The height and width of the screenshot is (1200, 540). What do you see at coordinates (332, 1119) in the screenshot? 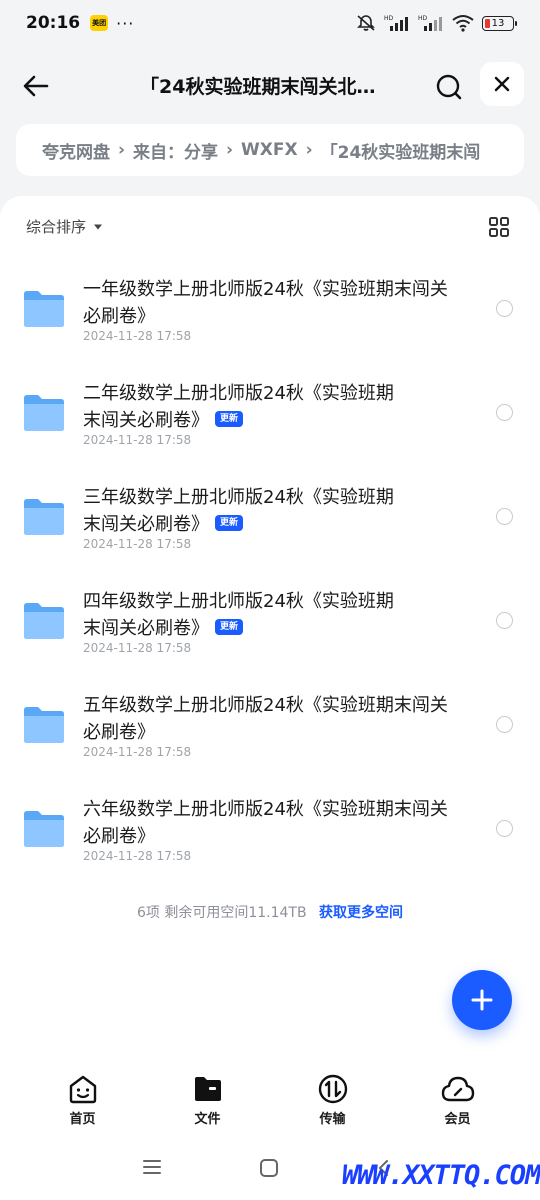
I see `nav-label: 传输` at bounding box center [332, 1119].